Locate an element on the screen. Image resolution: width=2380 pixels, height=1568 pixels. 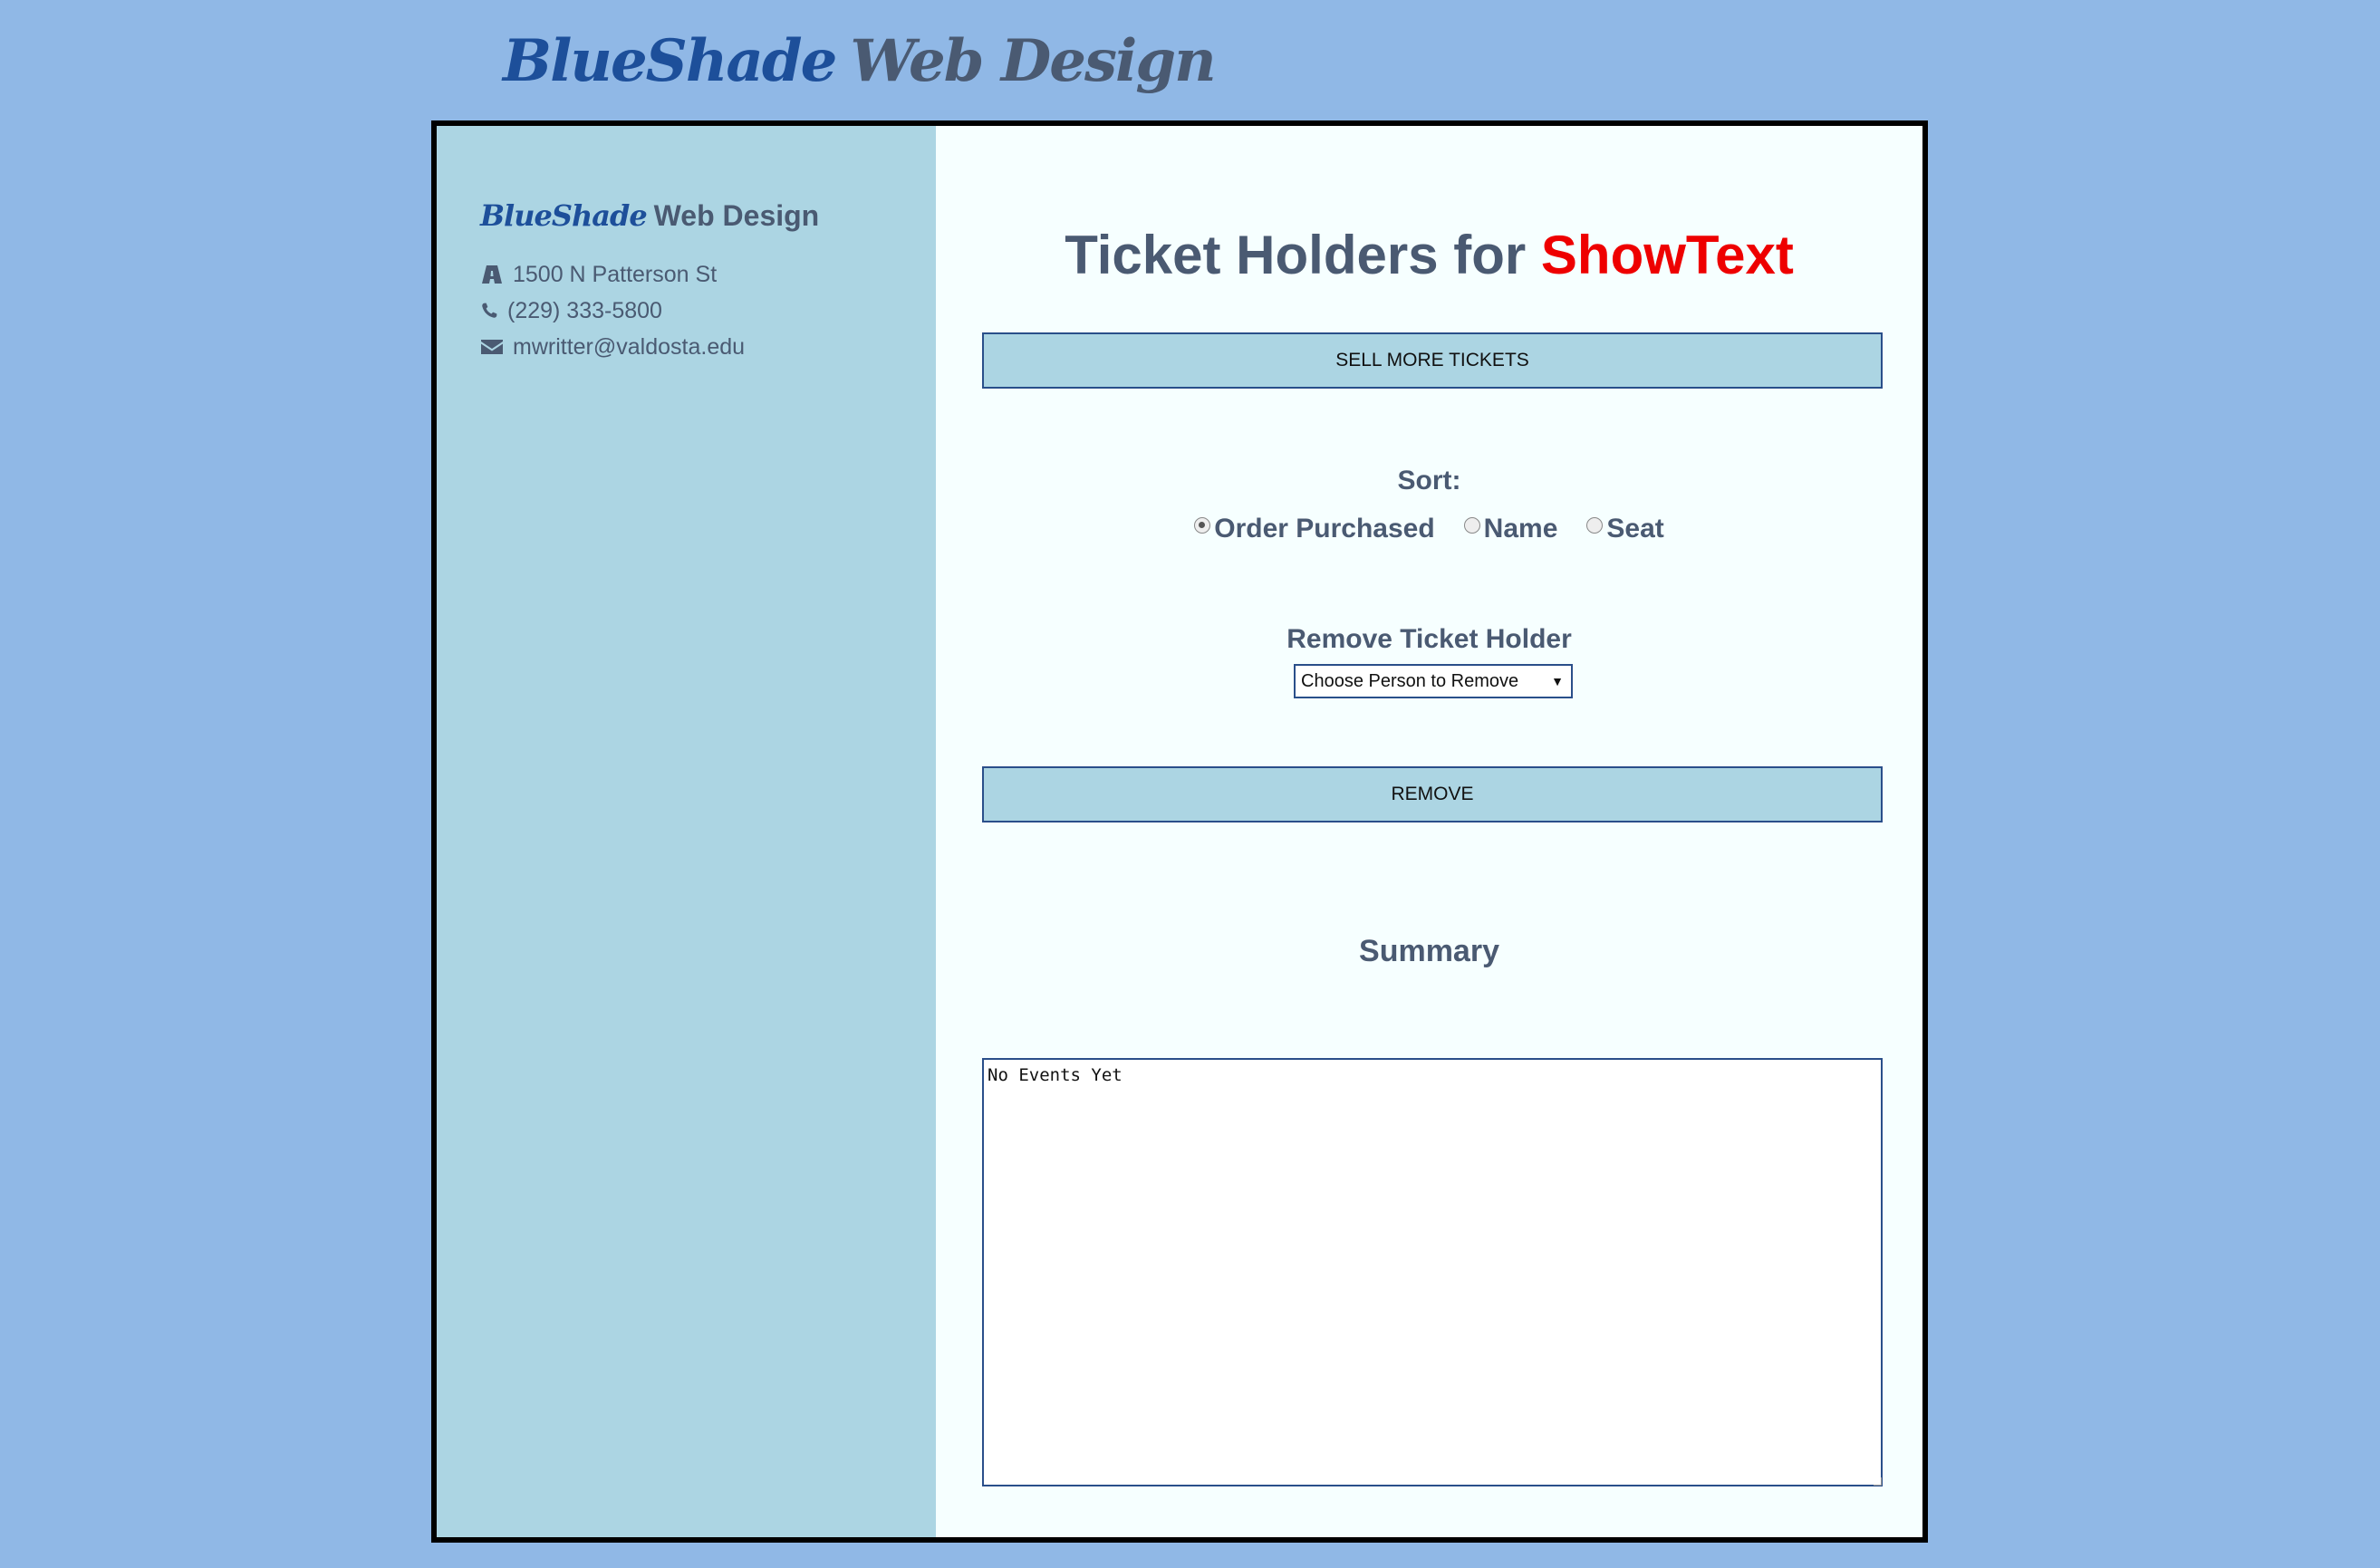
road-icon is located at coordinates (492, 274).